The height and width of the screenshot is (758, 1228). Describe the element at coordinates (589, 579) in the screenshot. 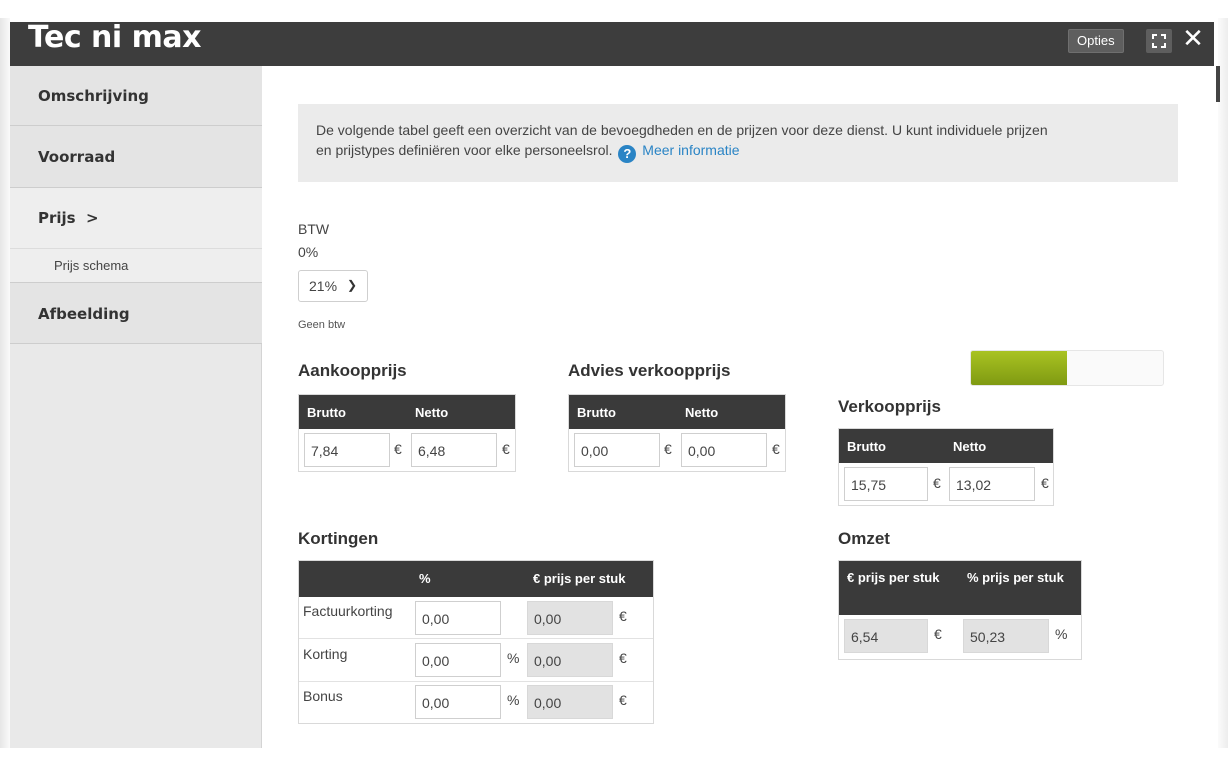

I see `kortingen-header-price: € prijs per stuk` at that location.